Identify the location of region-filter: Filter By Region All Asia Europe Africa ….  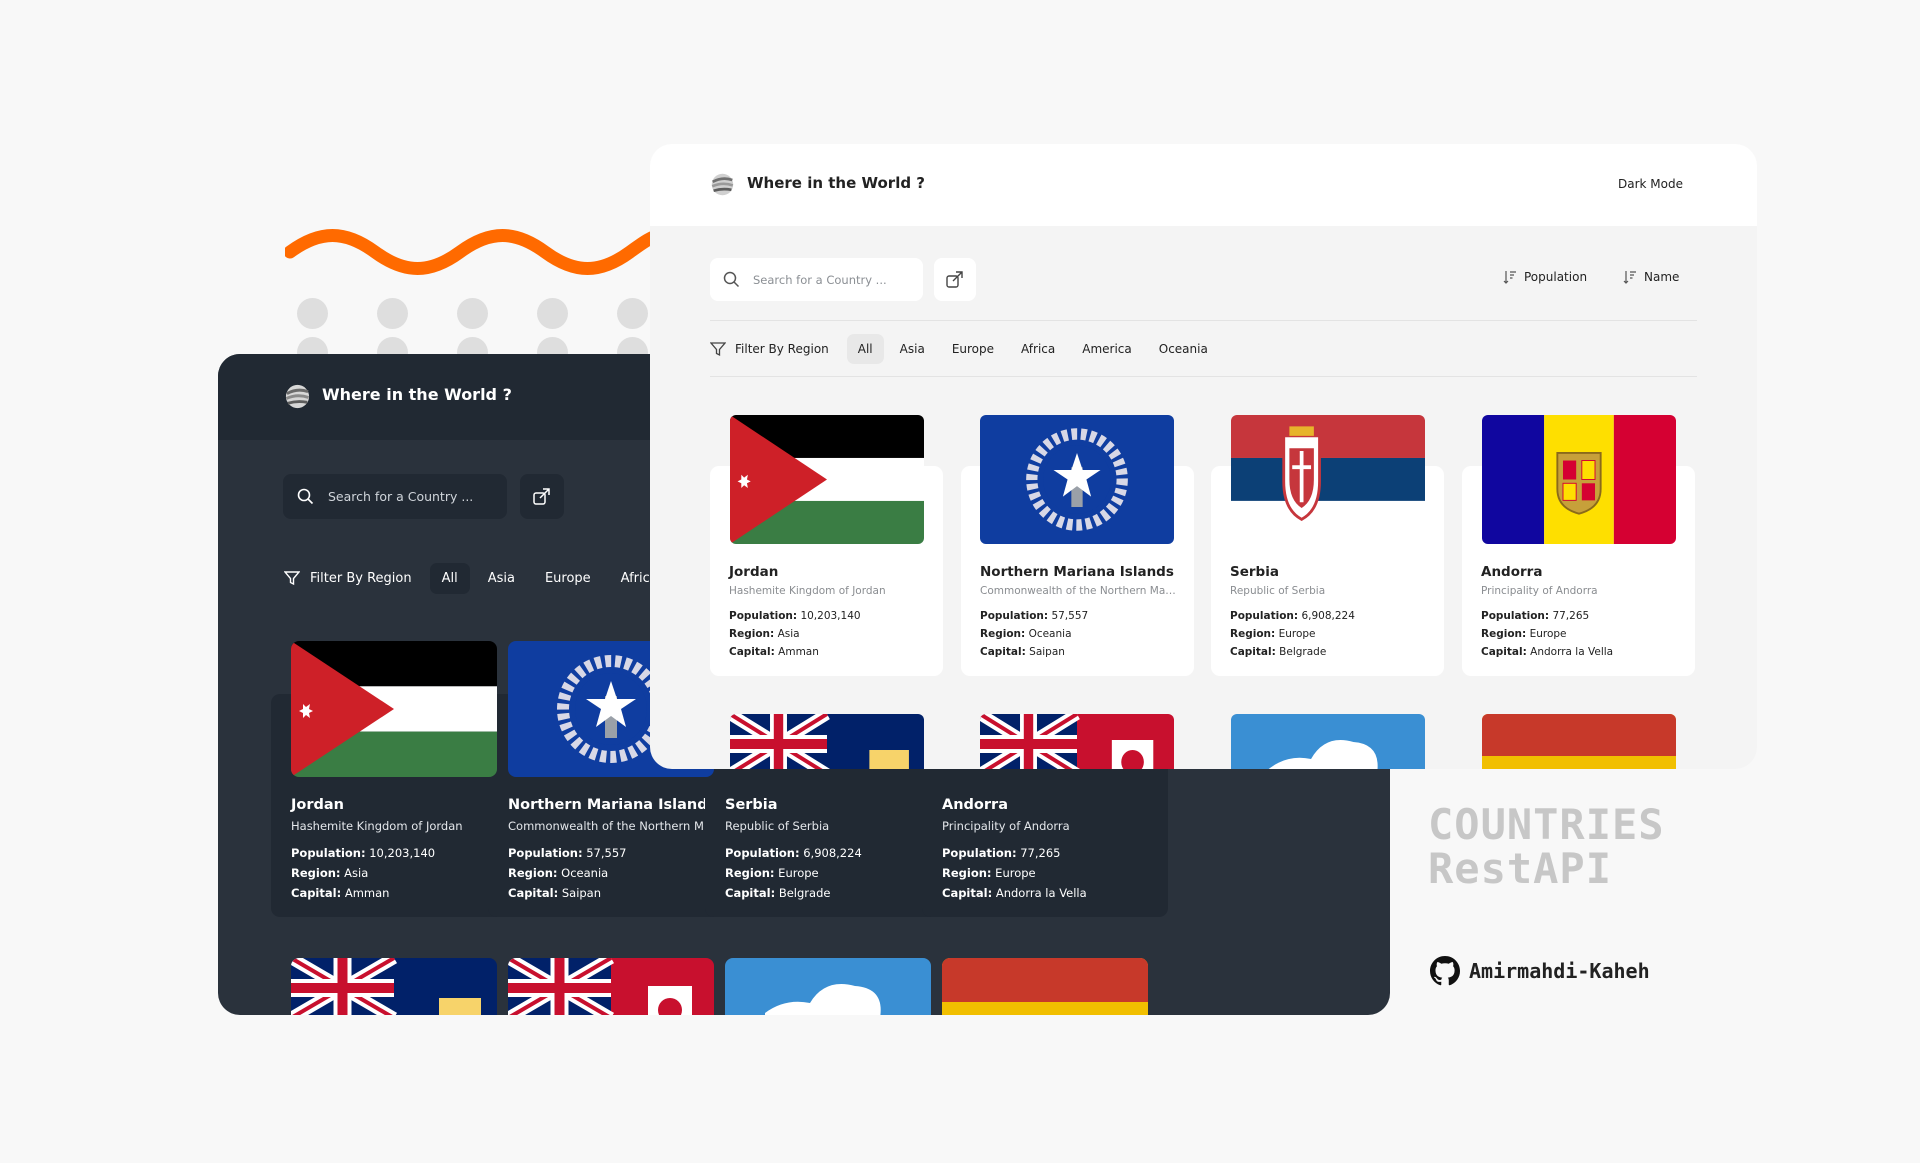
(967, 348).